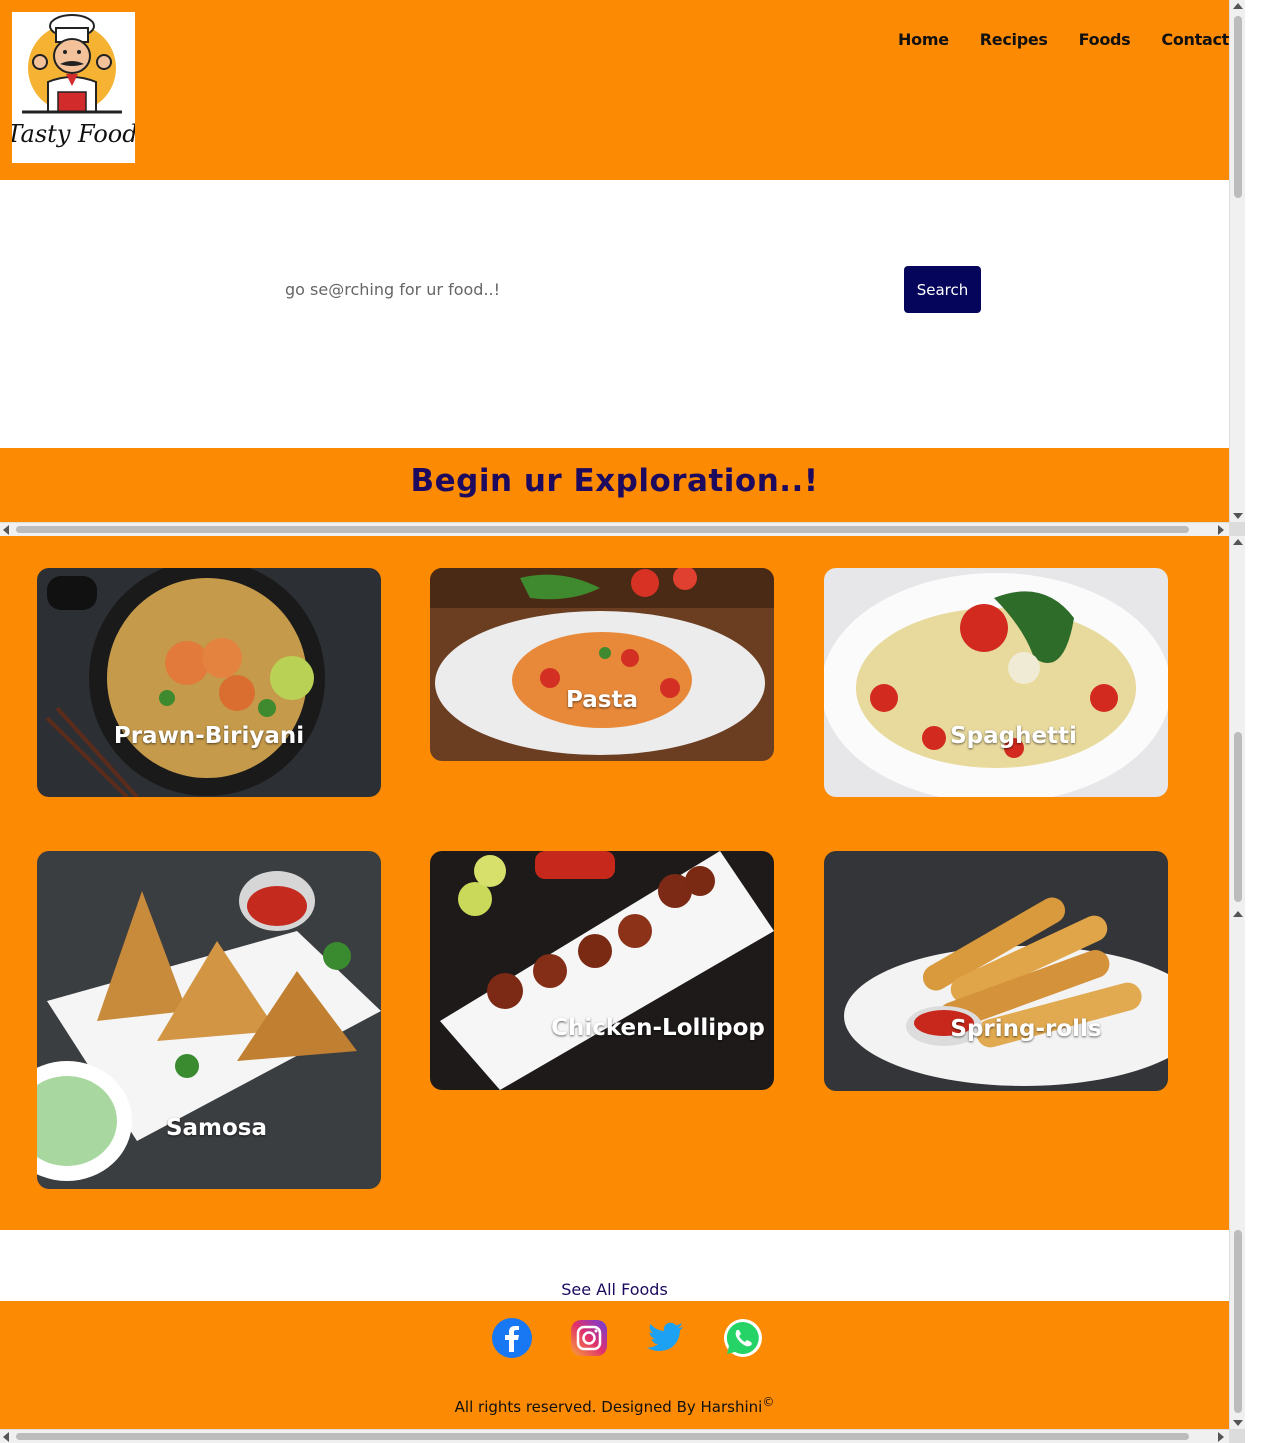 Image resolution: width=1265 pixels, height=1443 pixels. What do you see at coordinates (589, 1338) in the screenshot?
I see `instagram-icon` at bounding box center [589, 1338].